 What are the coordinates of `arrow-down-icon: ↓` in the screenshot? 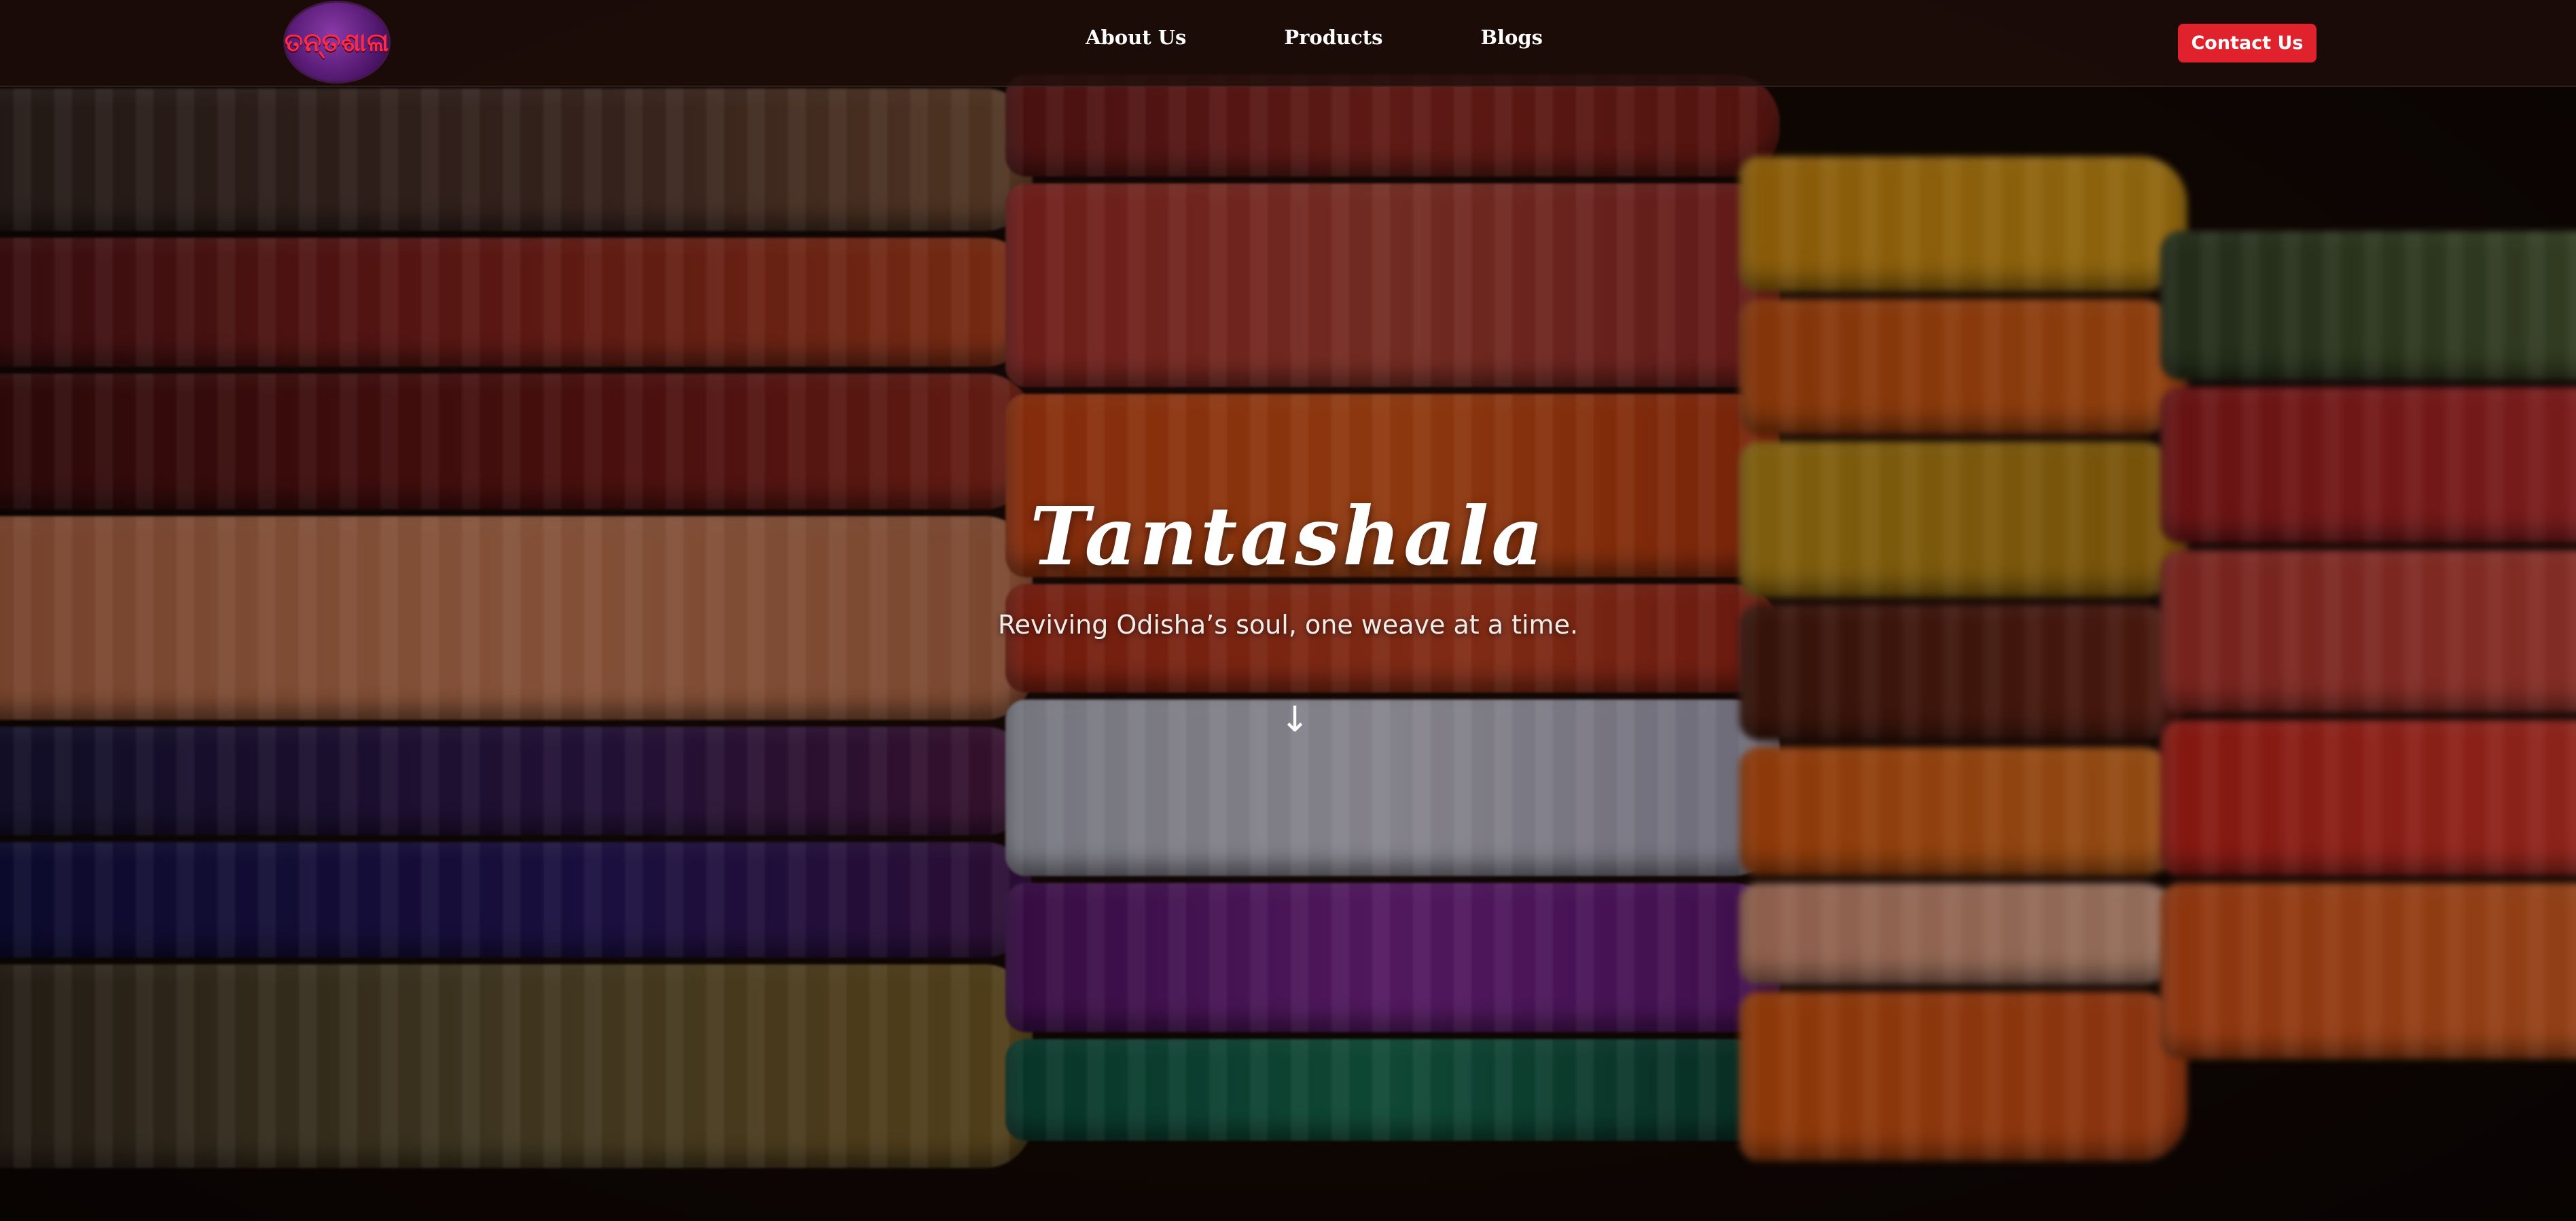 It's located at (1294, 723).